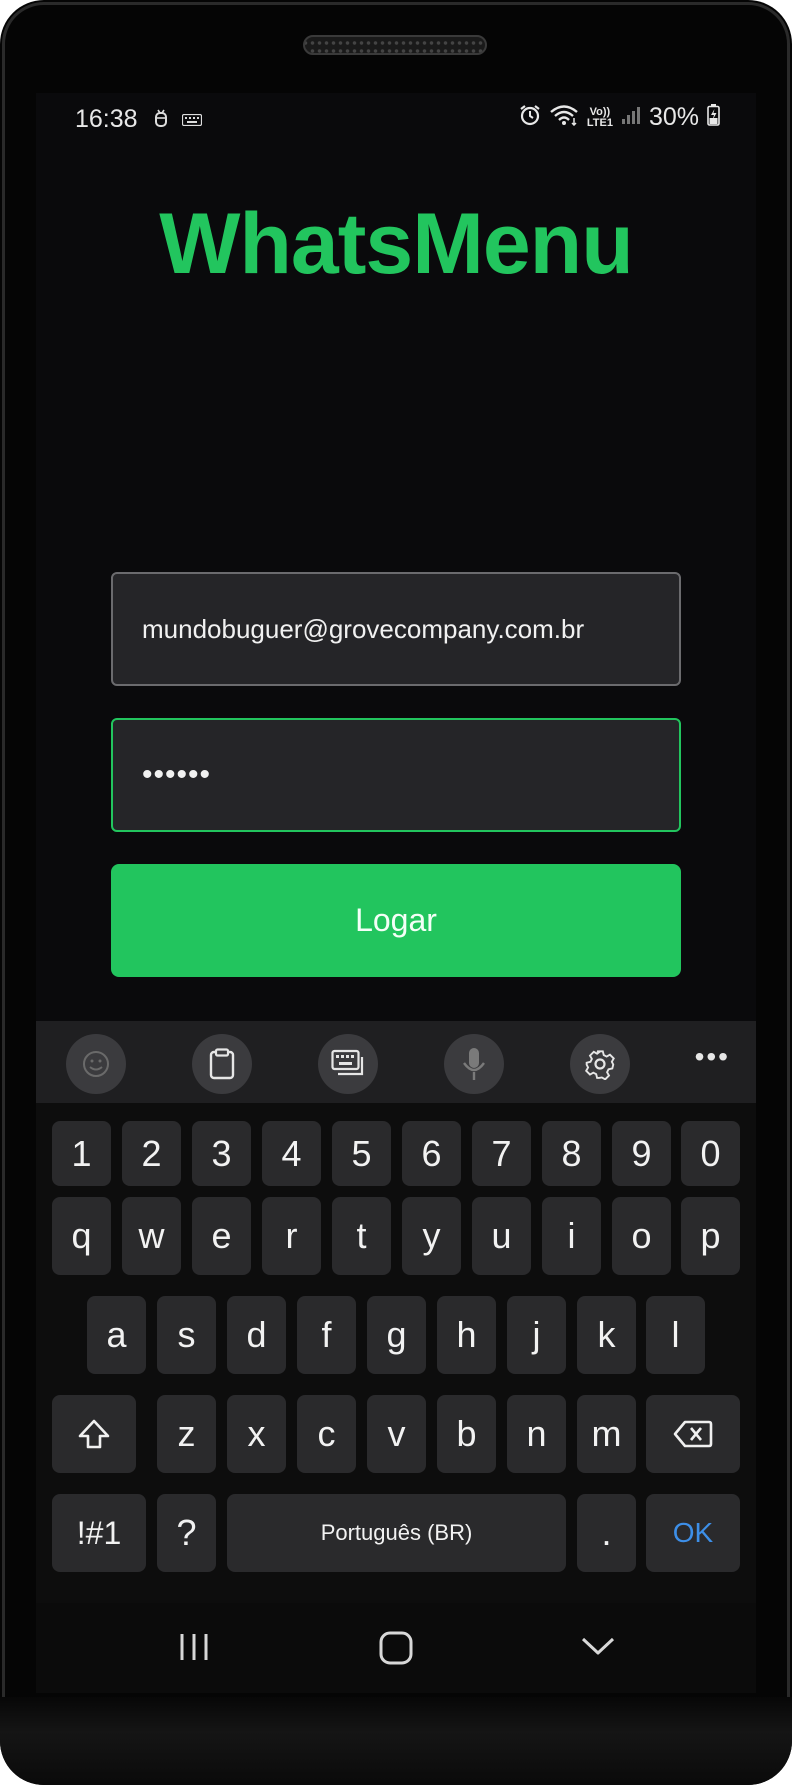 The width and height of the screenshot is (792, 1785). I want to click on password-field: ••••••, so click(396, 775).